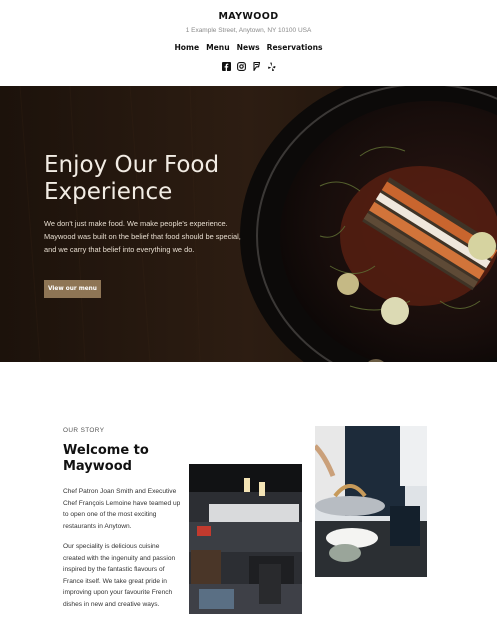 The image size is (497, 617). What do you see at coordinates (106, 458) in the screenshot?
I see `story-title: Welcome to Maywood` at bounding box center [106, 458].